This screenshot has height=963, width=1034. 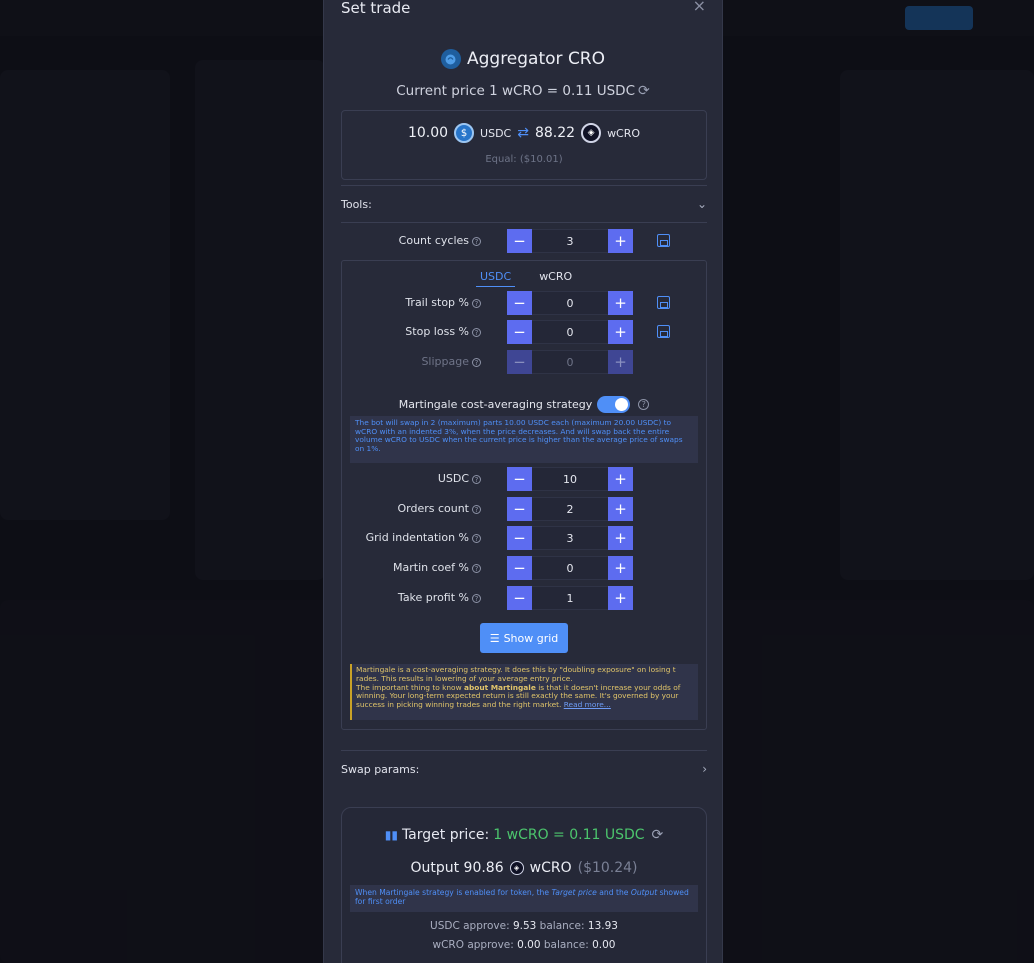 I want to click on current-price: Current price 1 wCRO = 0.11 USDC ⟳, so click(x=523, y=91).